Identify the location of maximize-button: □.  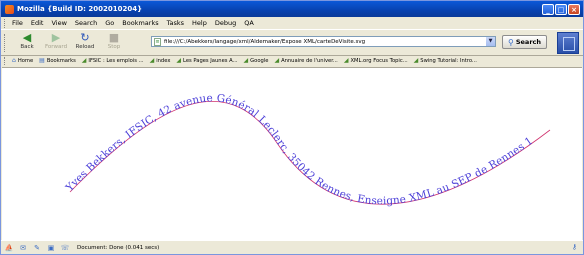
(561, 9).